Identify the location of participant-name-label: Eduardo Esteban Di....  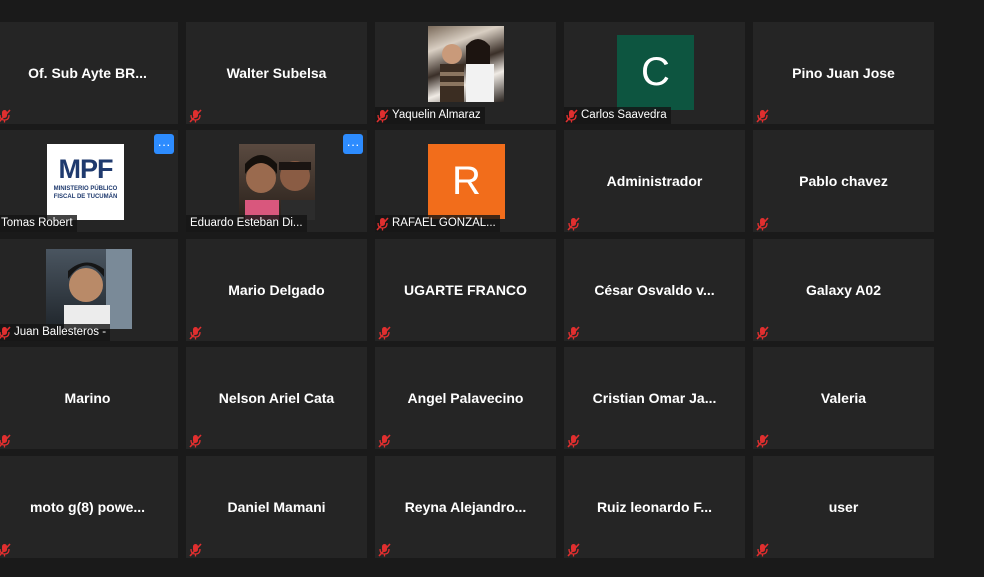
(246, 223).